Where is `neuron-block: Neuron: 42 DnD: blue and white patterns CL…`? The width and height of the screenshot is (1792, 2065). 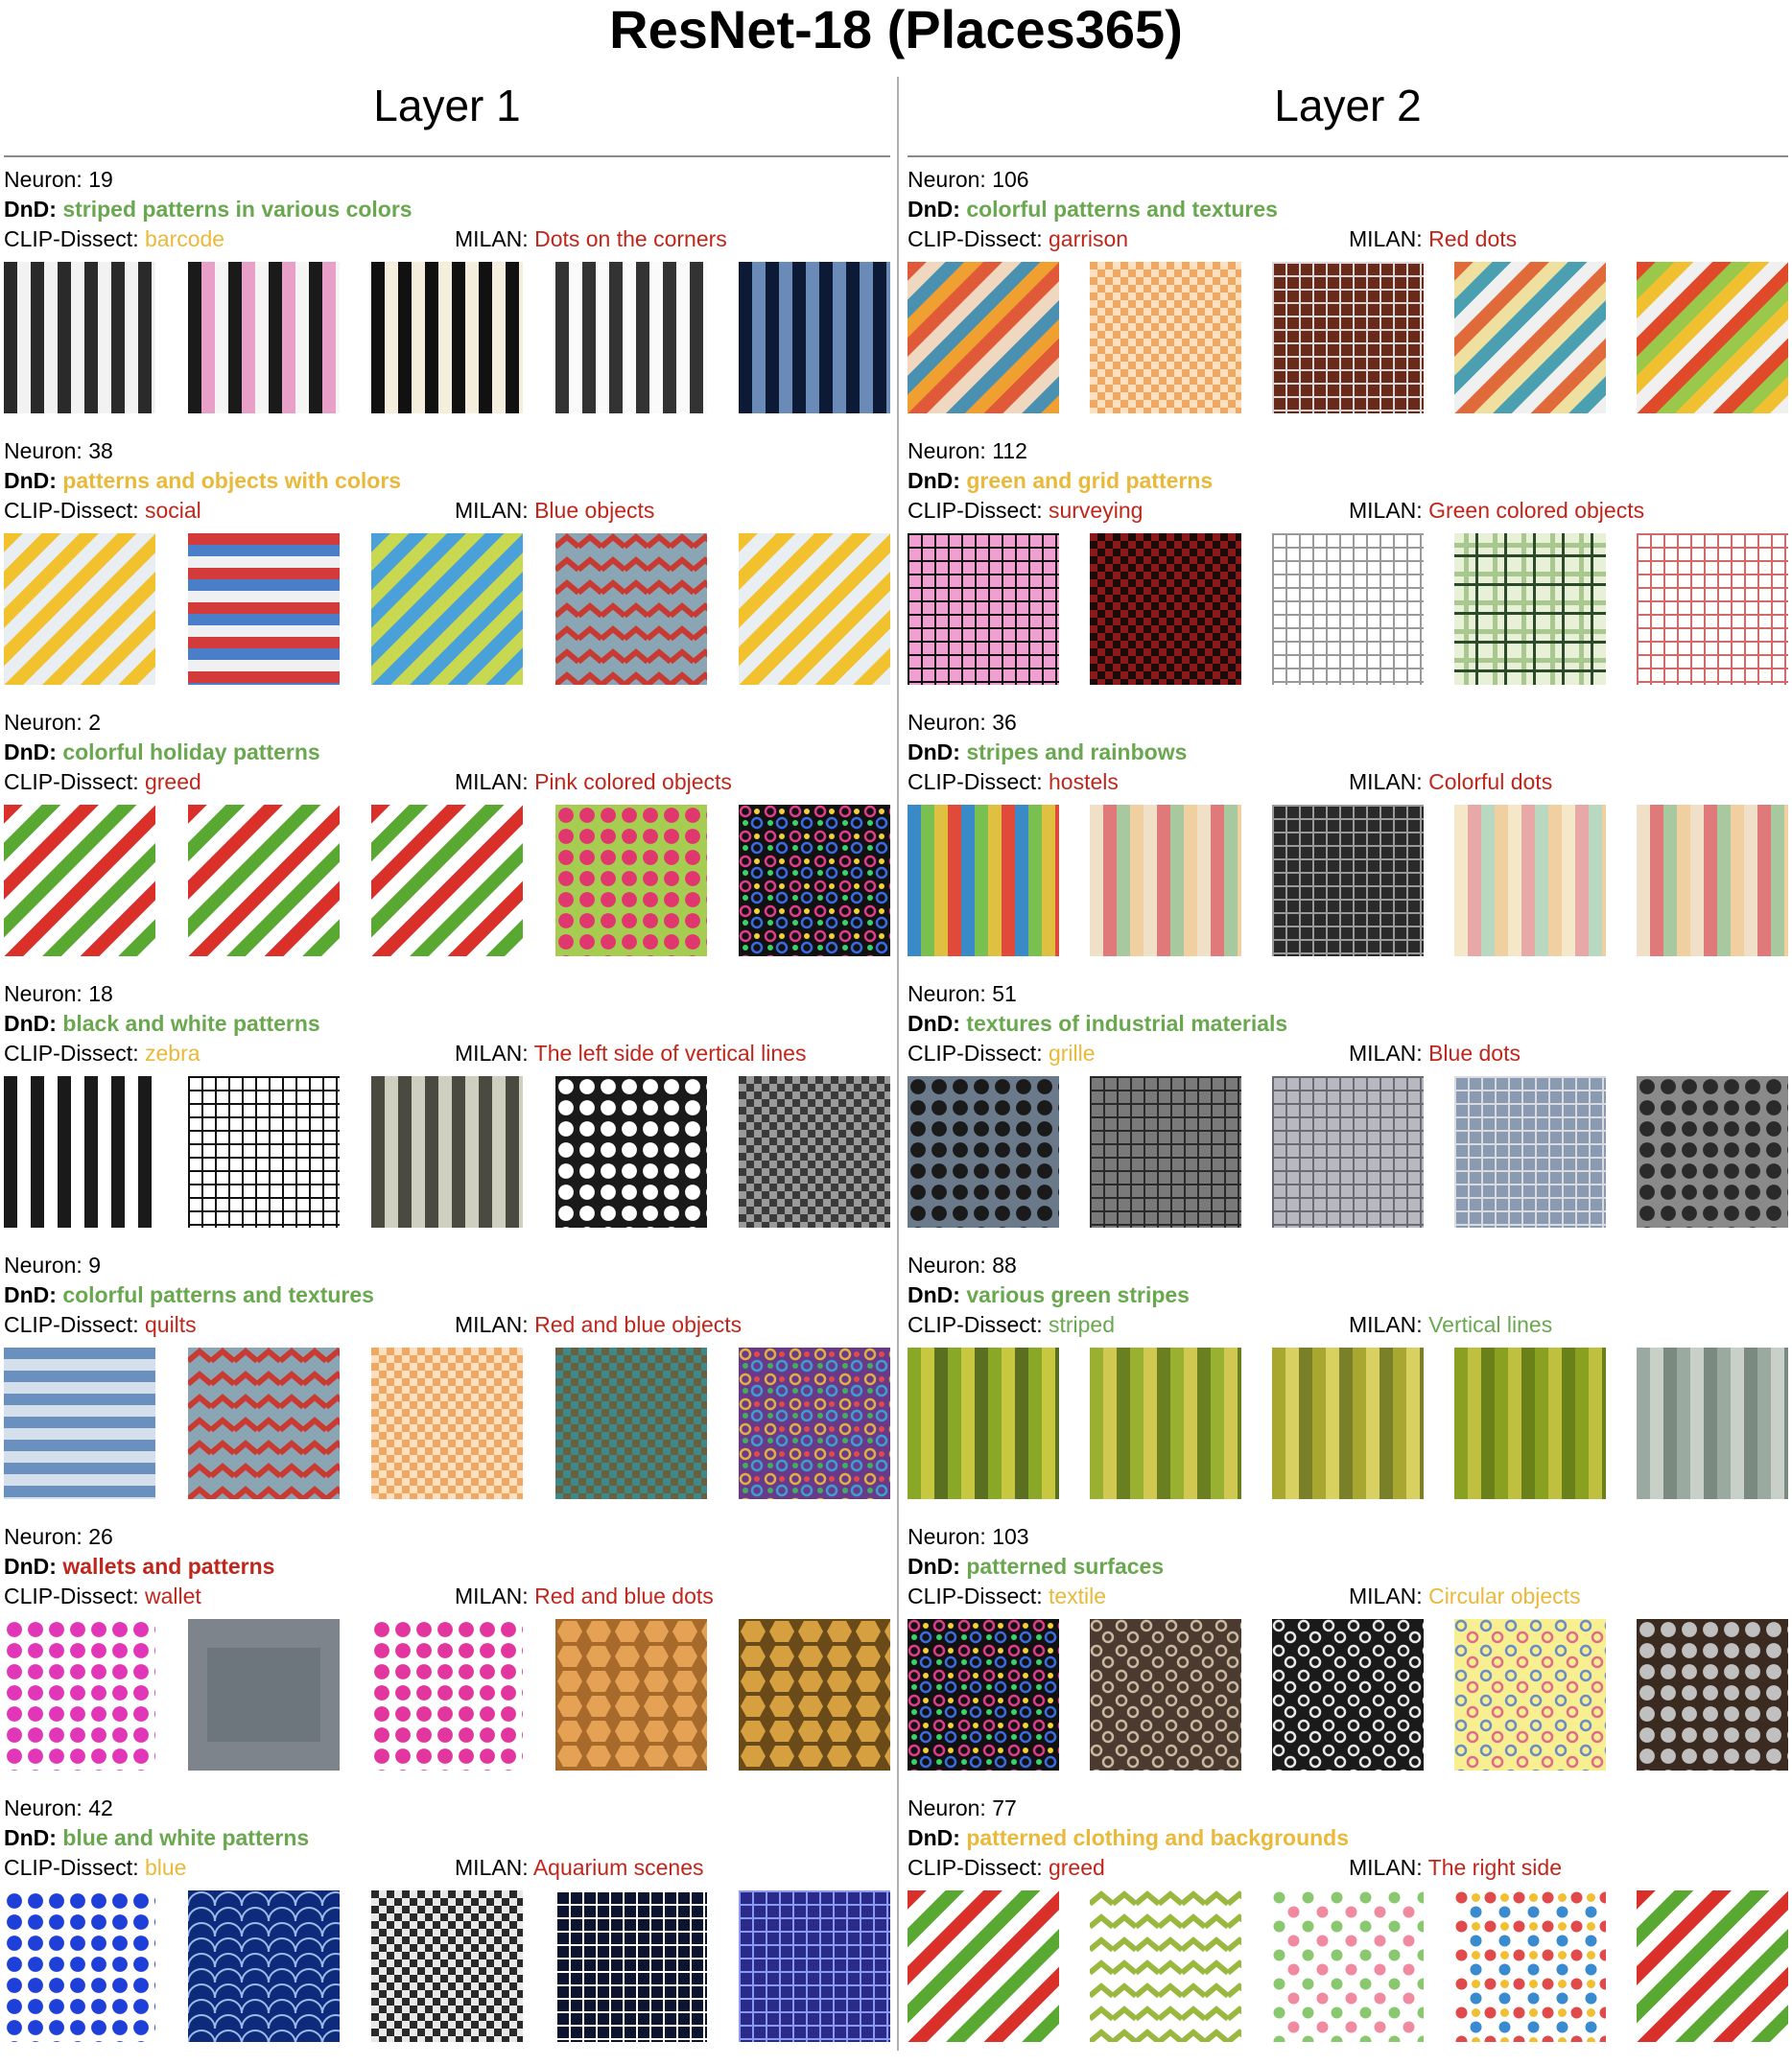
neuron-block: Neuron: 42 DnD: blue and white patterns CL… is located at coordinates (447, 1929).